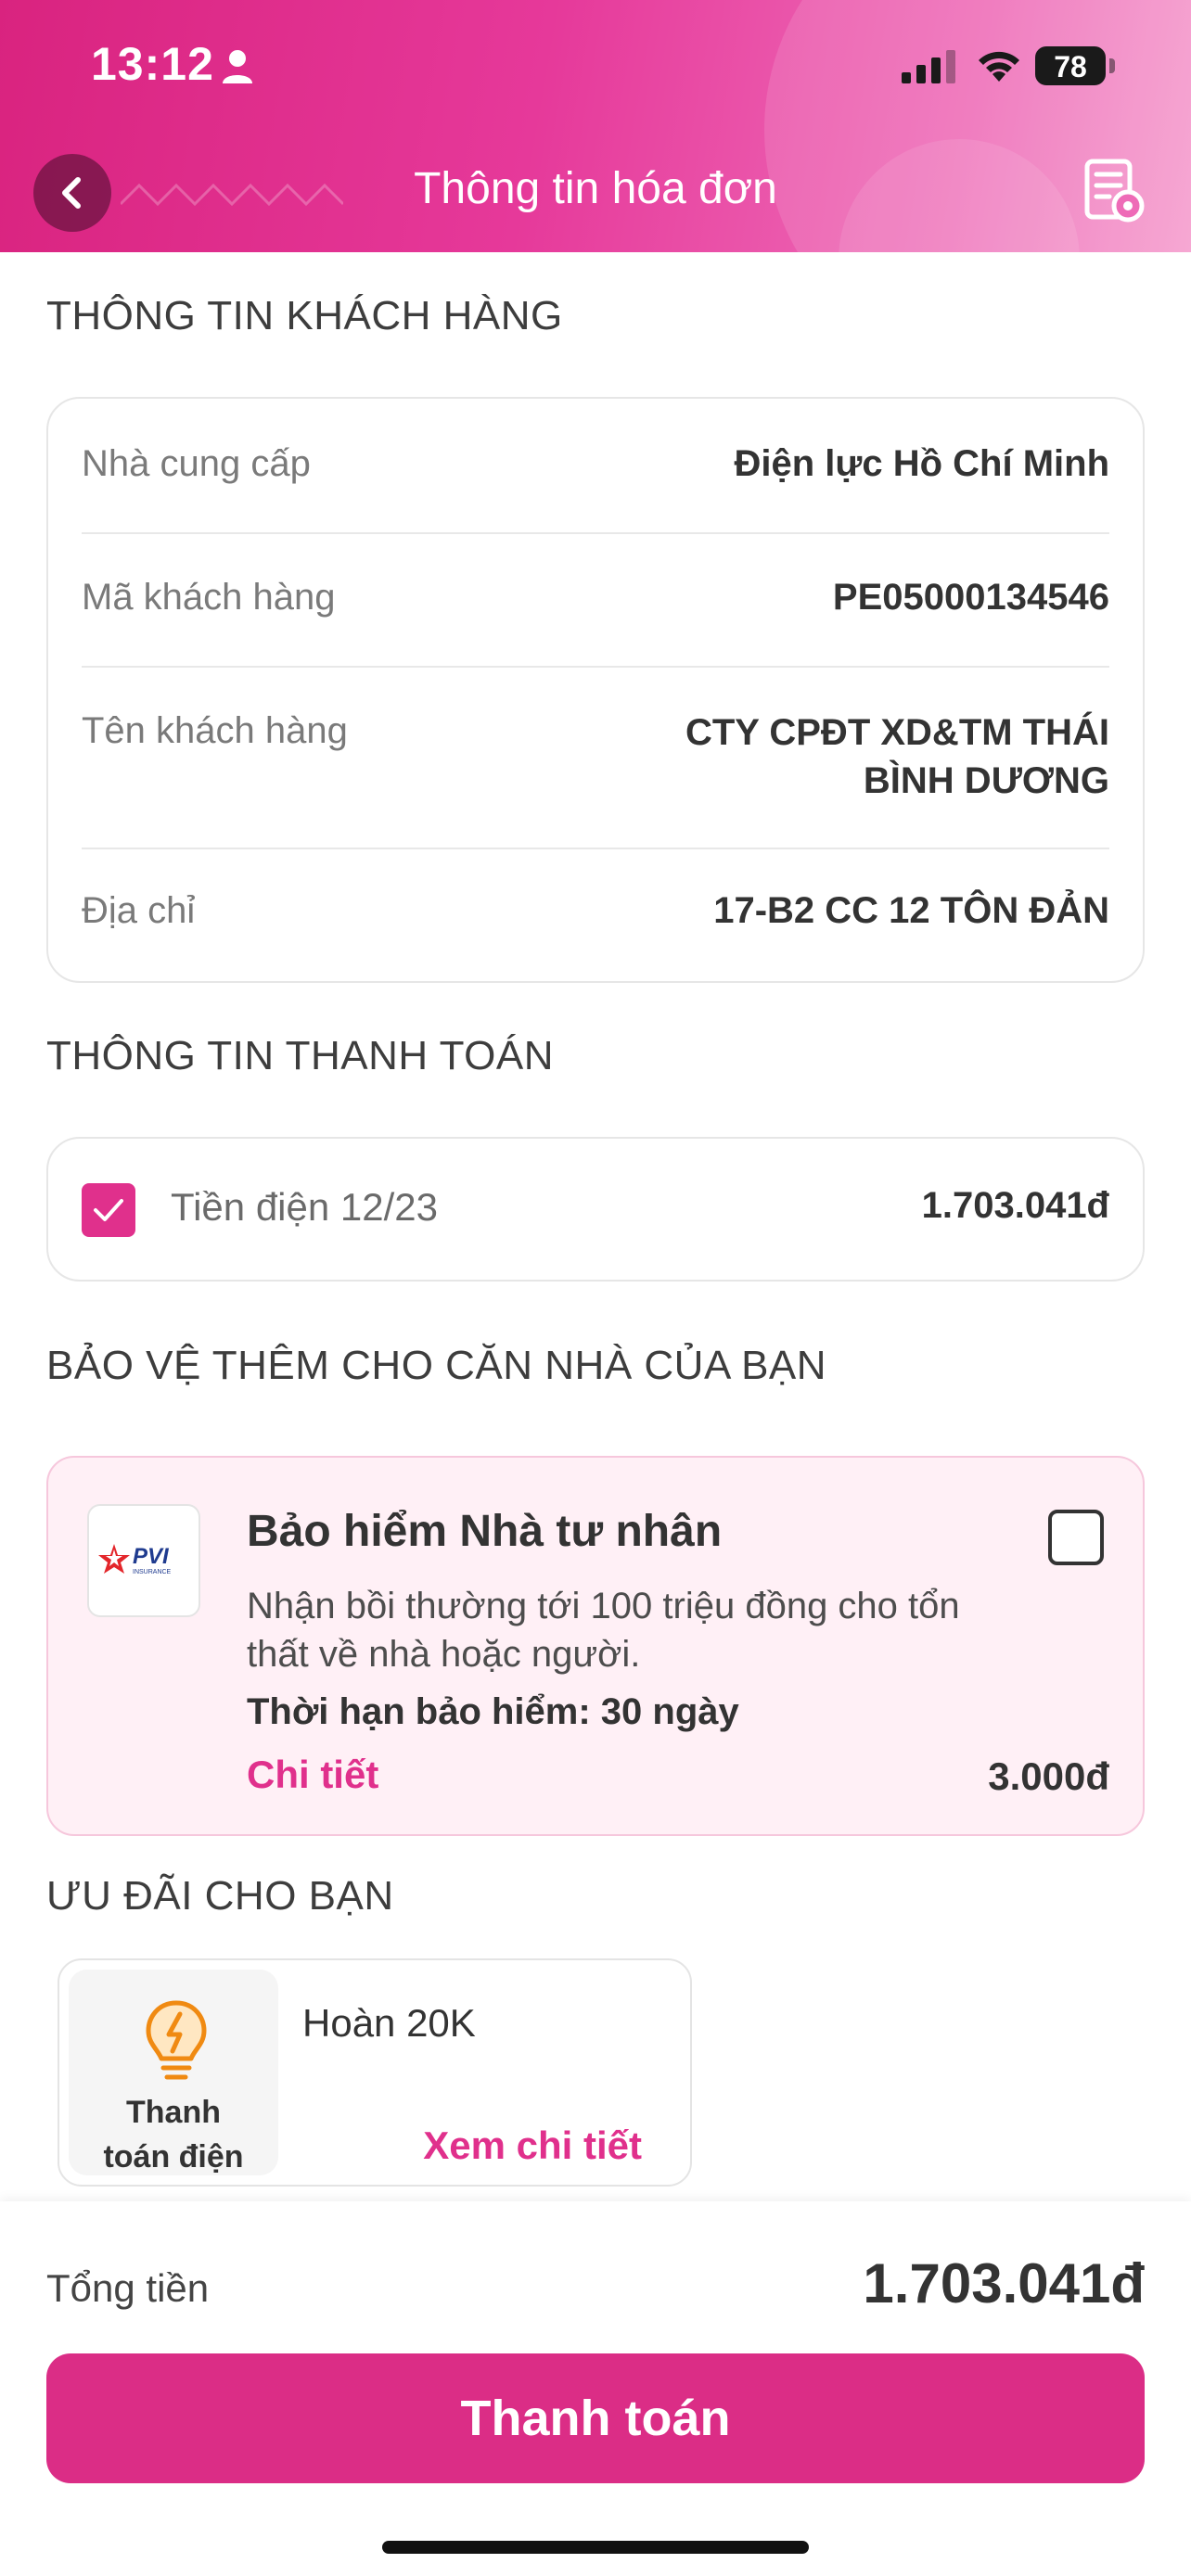  I want to click on pay-button: Thanh toán, so click(595, 2418).